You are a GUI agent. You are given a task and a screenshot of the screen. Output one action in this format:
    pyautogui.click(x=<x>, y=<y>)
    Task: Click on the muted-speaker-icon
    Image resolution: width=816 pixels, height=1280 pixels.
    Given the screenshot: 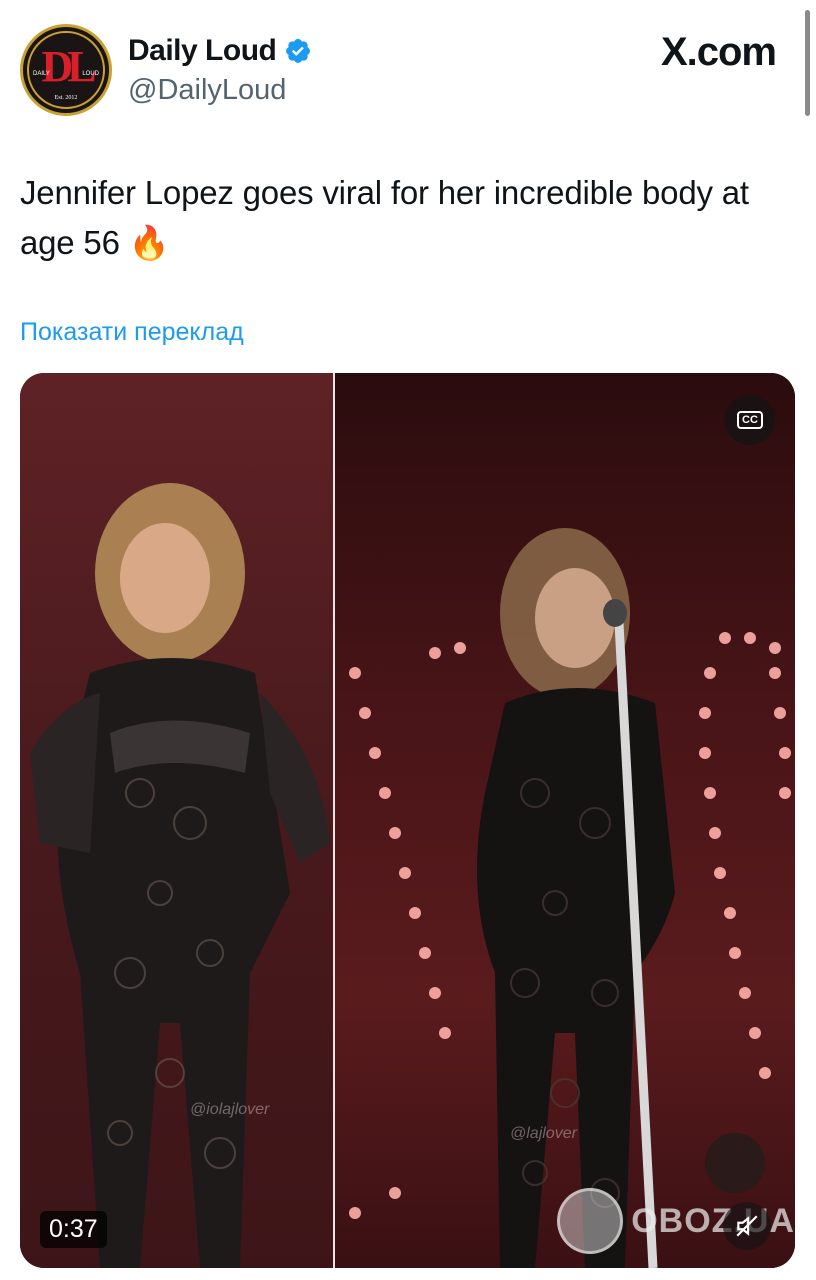 What is the action you would take?
    pyautogui.click(x=747, y=1226)
    